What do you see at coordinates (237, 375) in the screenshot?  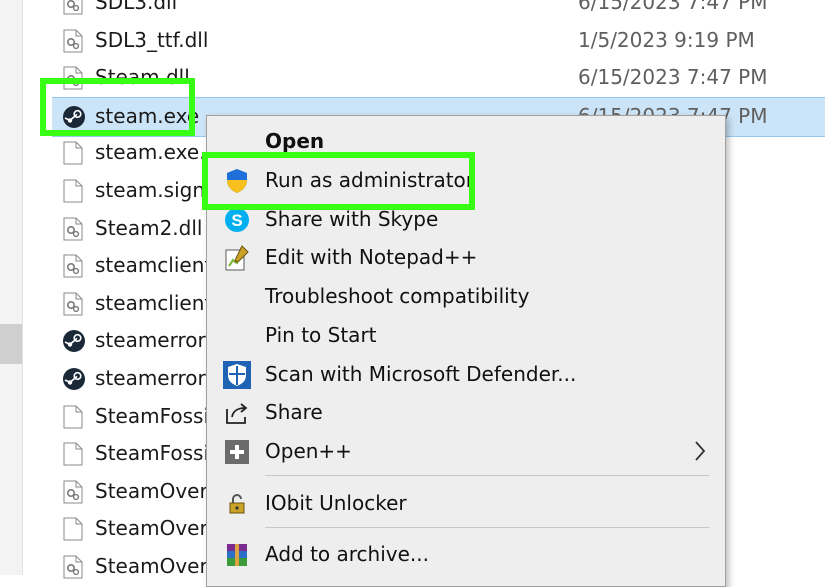 I see `defender-shield-icon` at bounding box center [237, 375].